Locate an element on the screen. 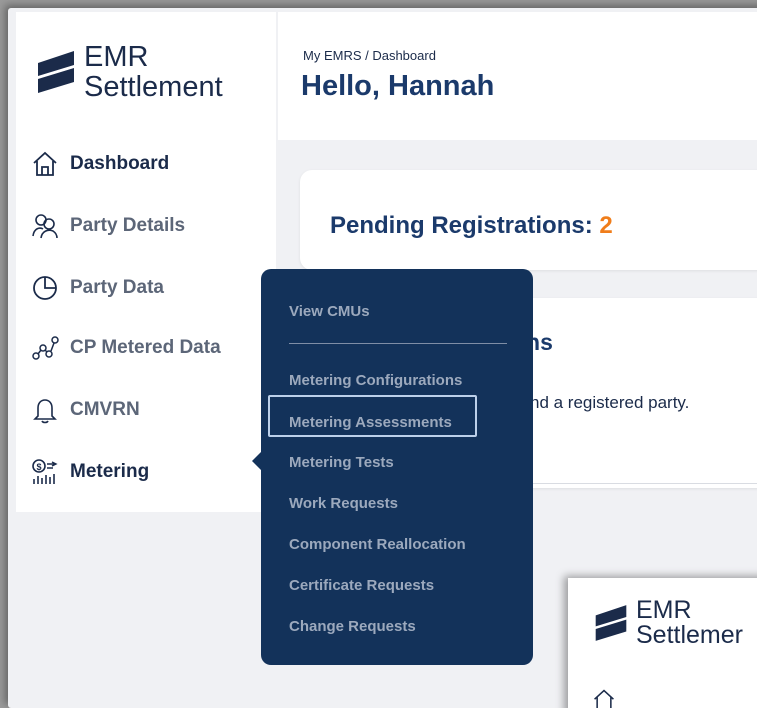  sidebar-item-label: Metering is located at coordinates (110, 471).